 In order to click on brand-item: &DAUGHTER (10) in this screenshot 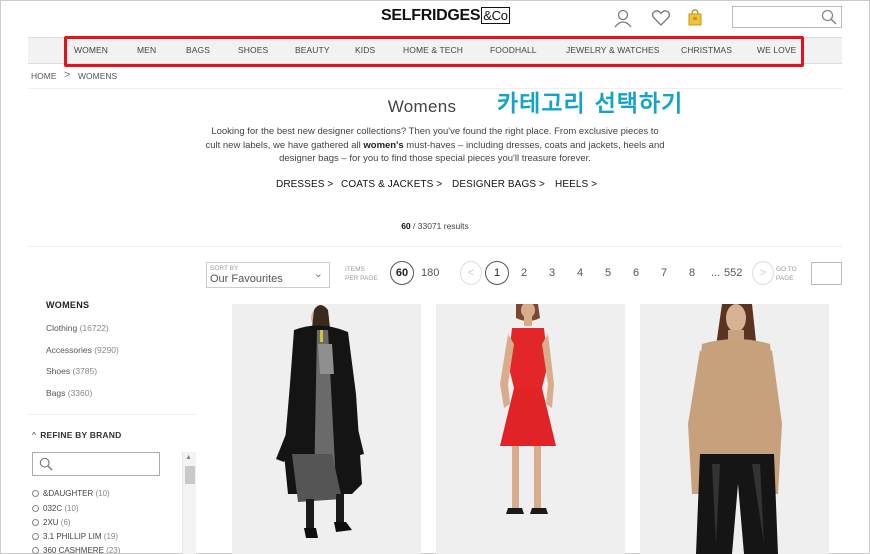, I will do `click(71, 493)`.